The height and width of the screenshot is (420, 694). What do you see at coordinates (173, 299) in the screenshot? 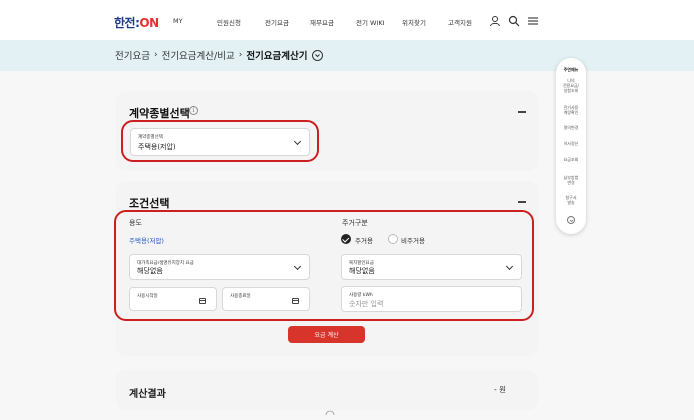
I see `start-date-field: 사용시작일` at bounding box center [173, 299].